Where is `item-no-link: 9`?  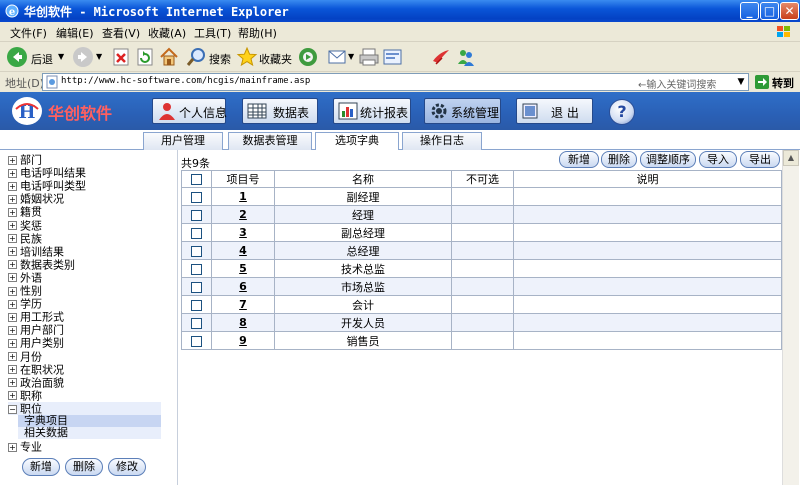 item-no-link: 9 is located at coordinates (243, 340).